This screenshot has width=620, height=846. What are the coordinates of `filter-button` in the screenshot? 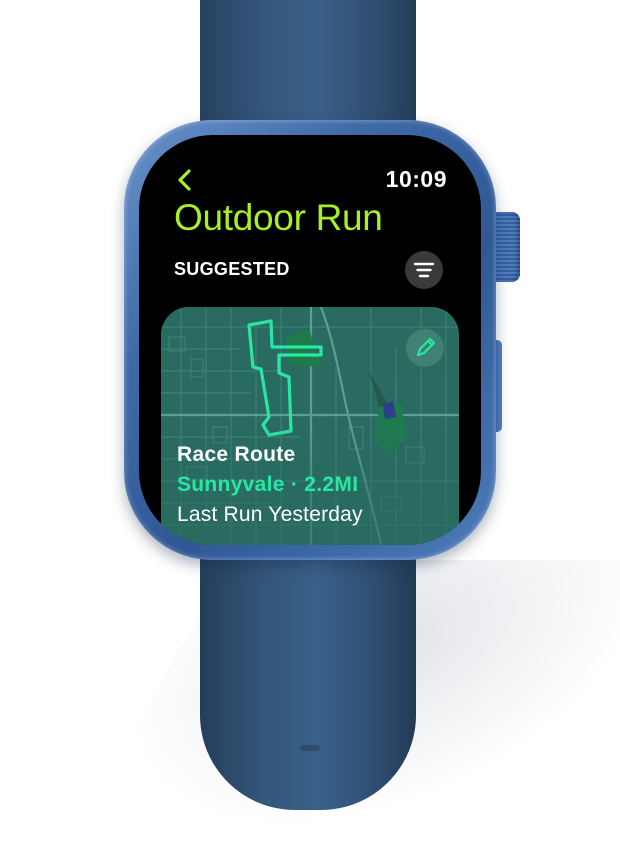 It's located at (424, 270).